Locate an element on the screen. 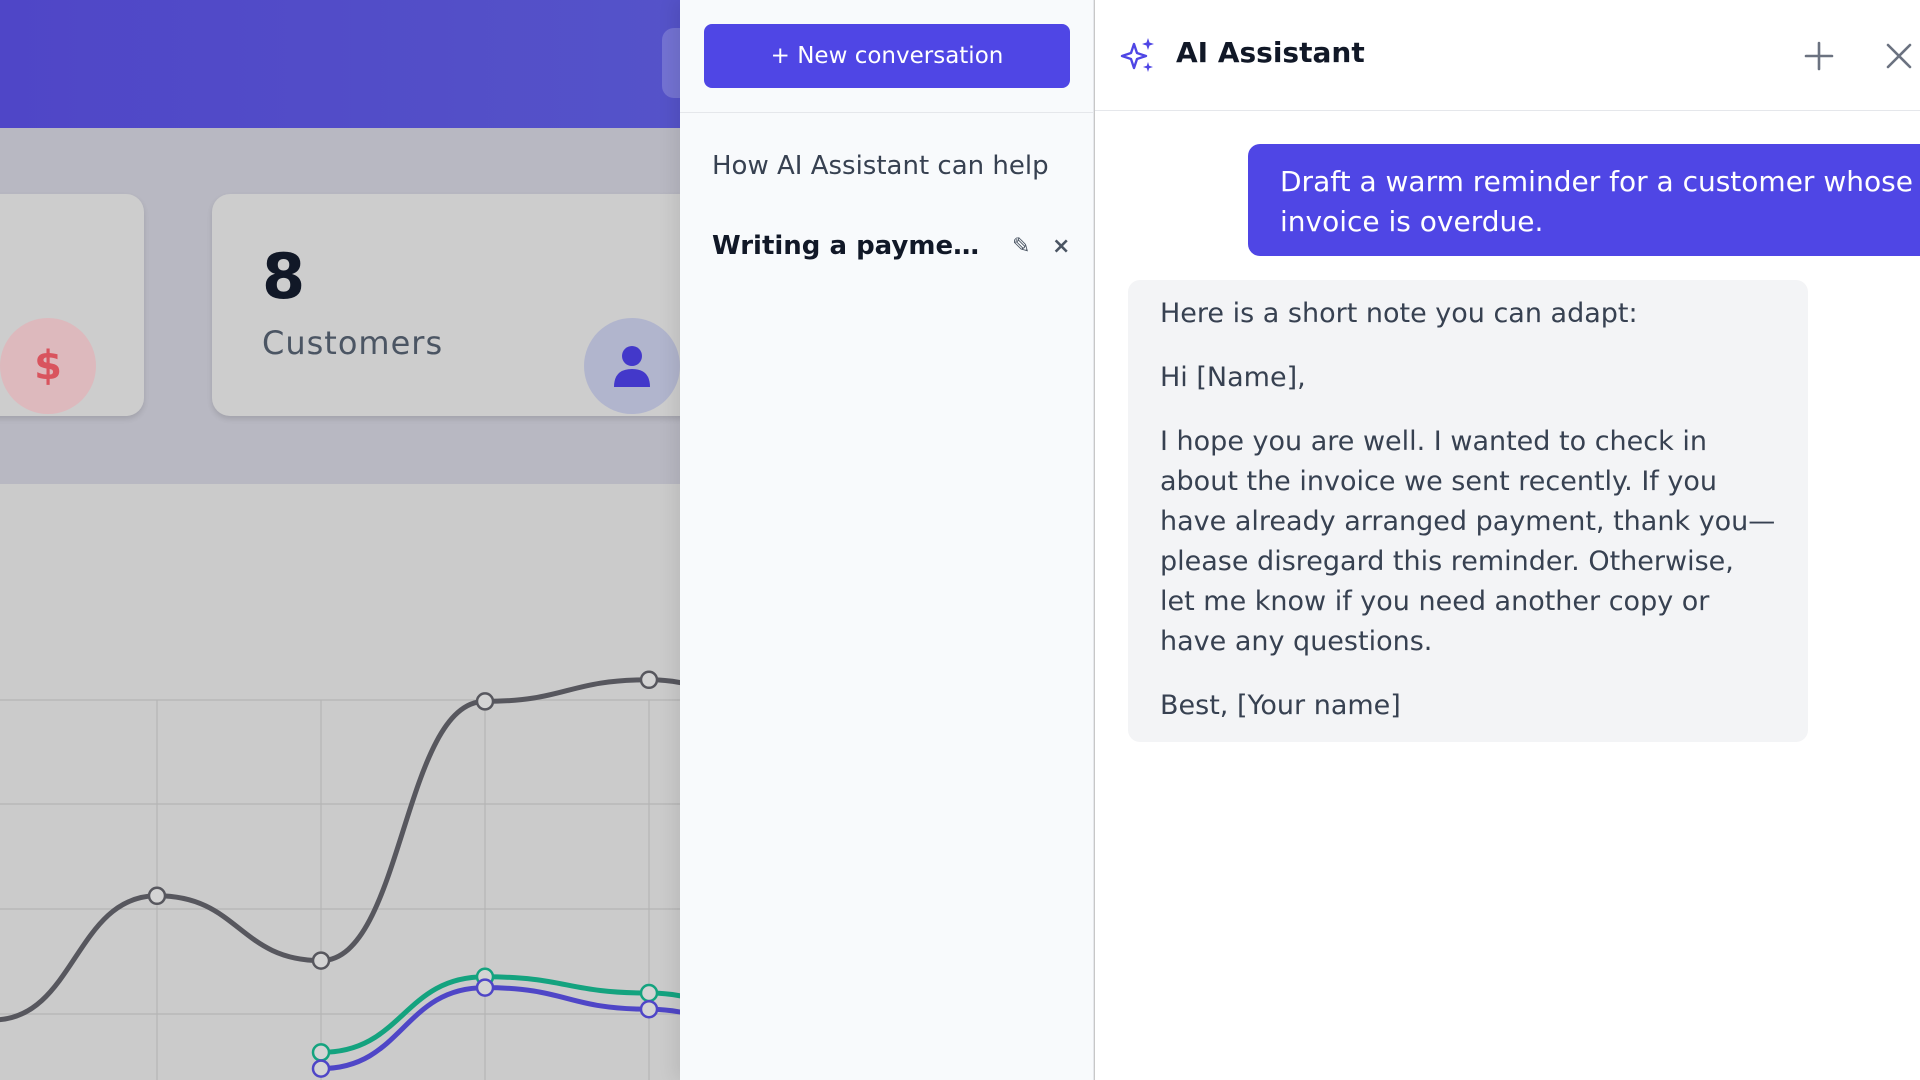 The width and height of the screenshot is (1920, 1080). conversation-title: Writing a payment reminder is located at coordinates (847, 246).